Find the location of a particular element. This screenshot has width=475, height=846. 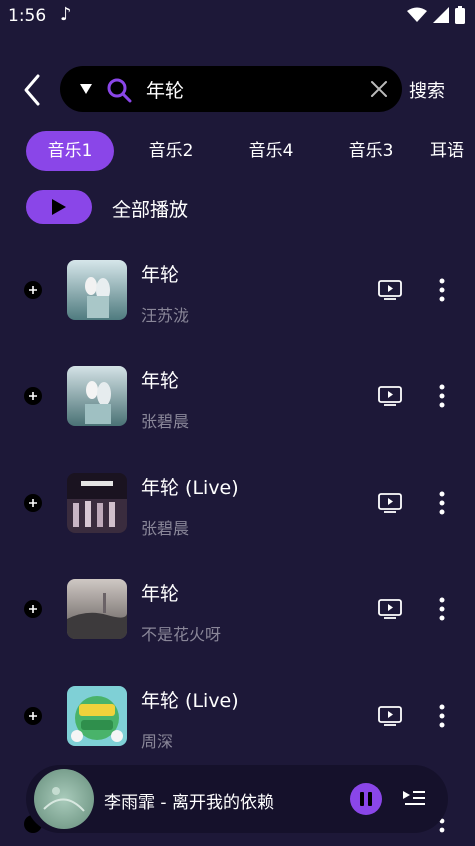

song-row: 年轮 张碧晨 is located at coordinates (237, 395).